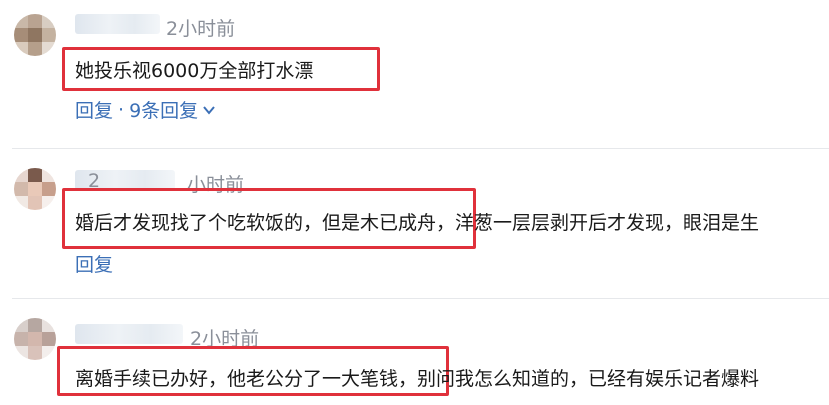  I want to click on comment-actions: 回复, so click(94, 263).